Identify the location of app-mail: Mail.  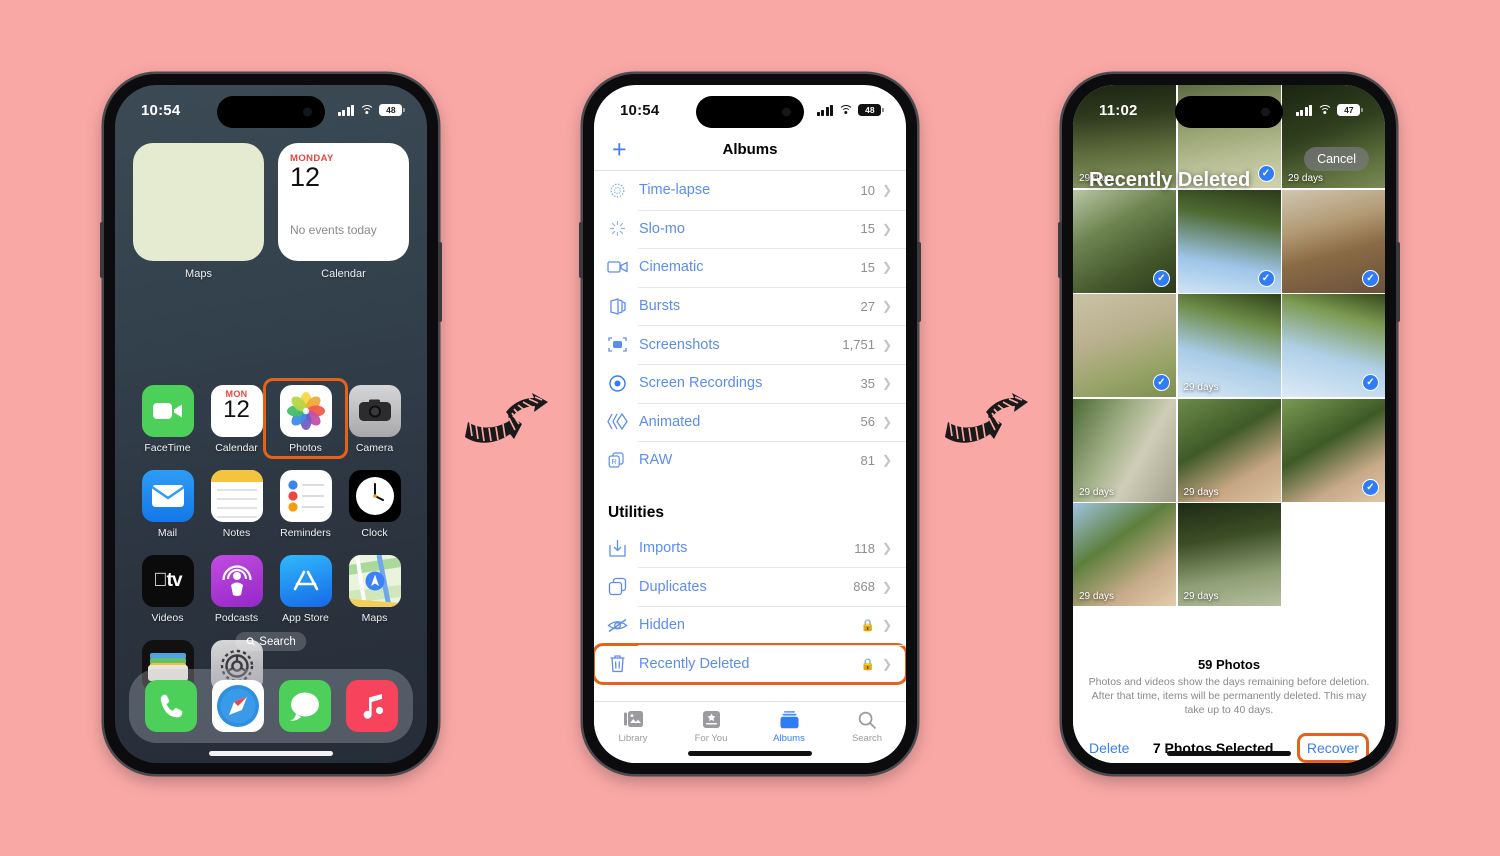
(167, 504).